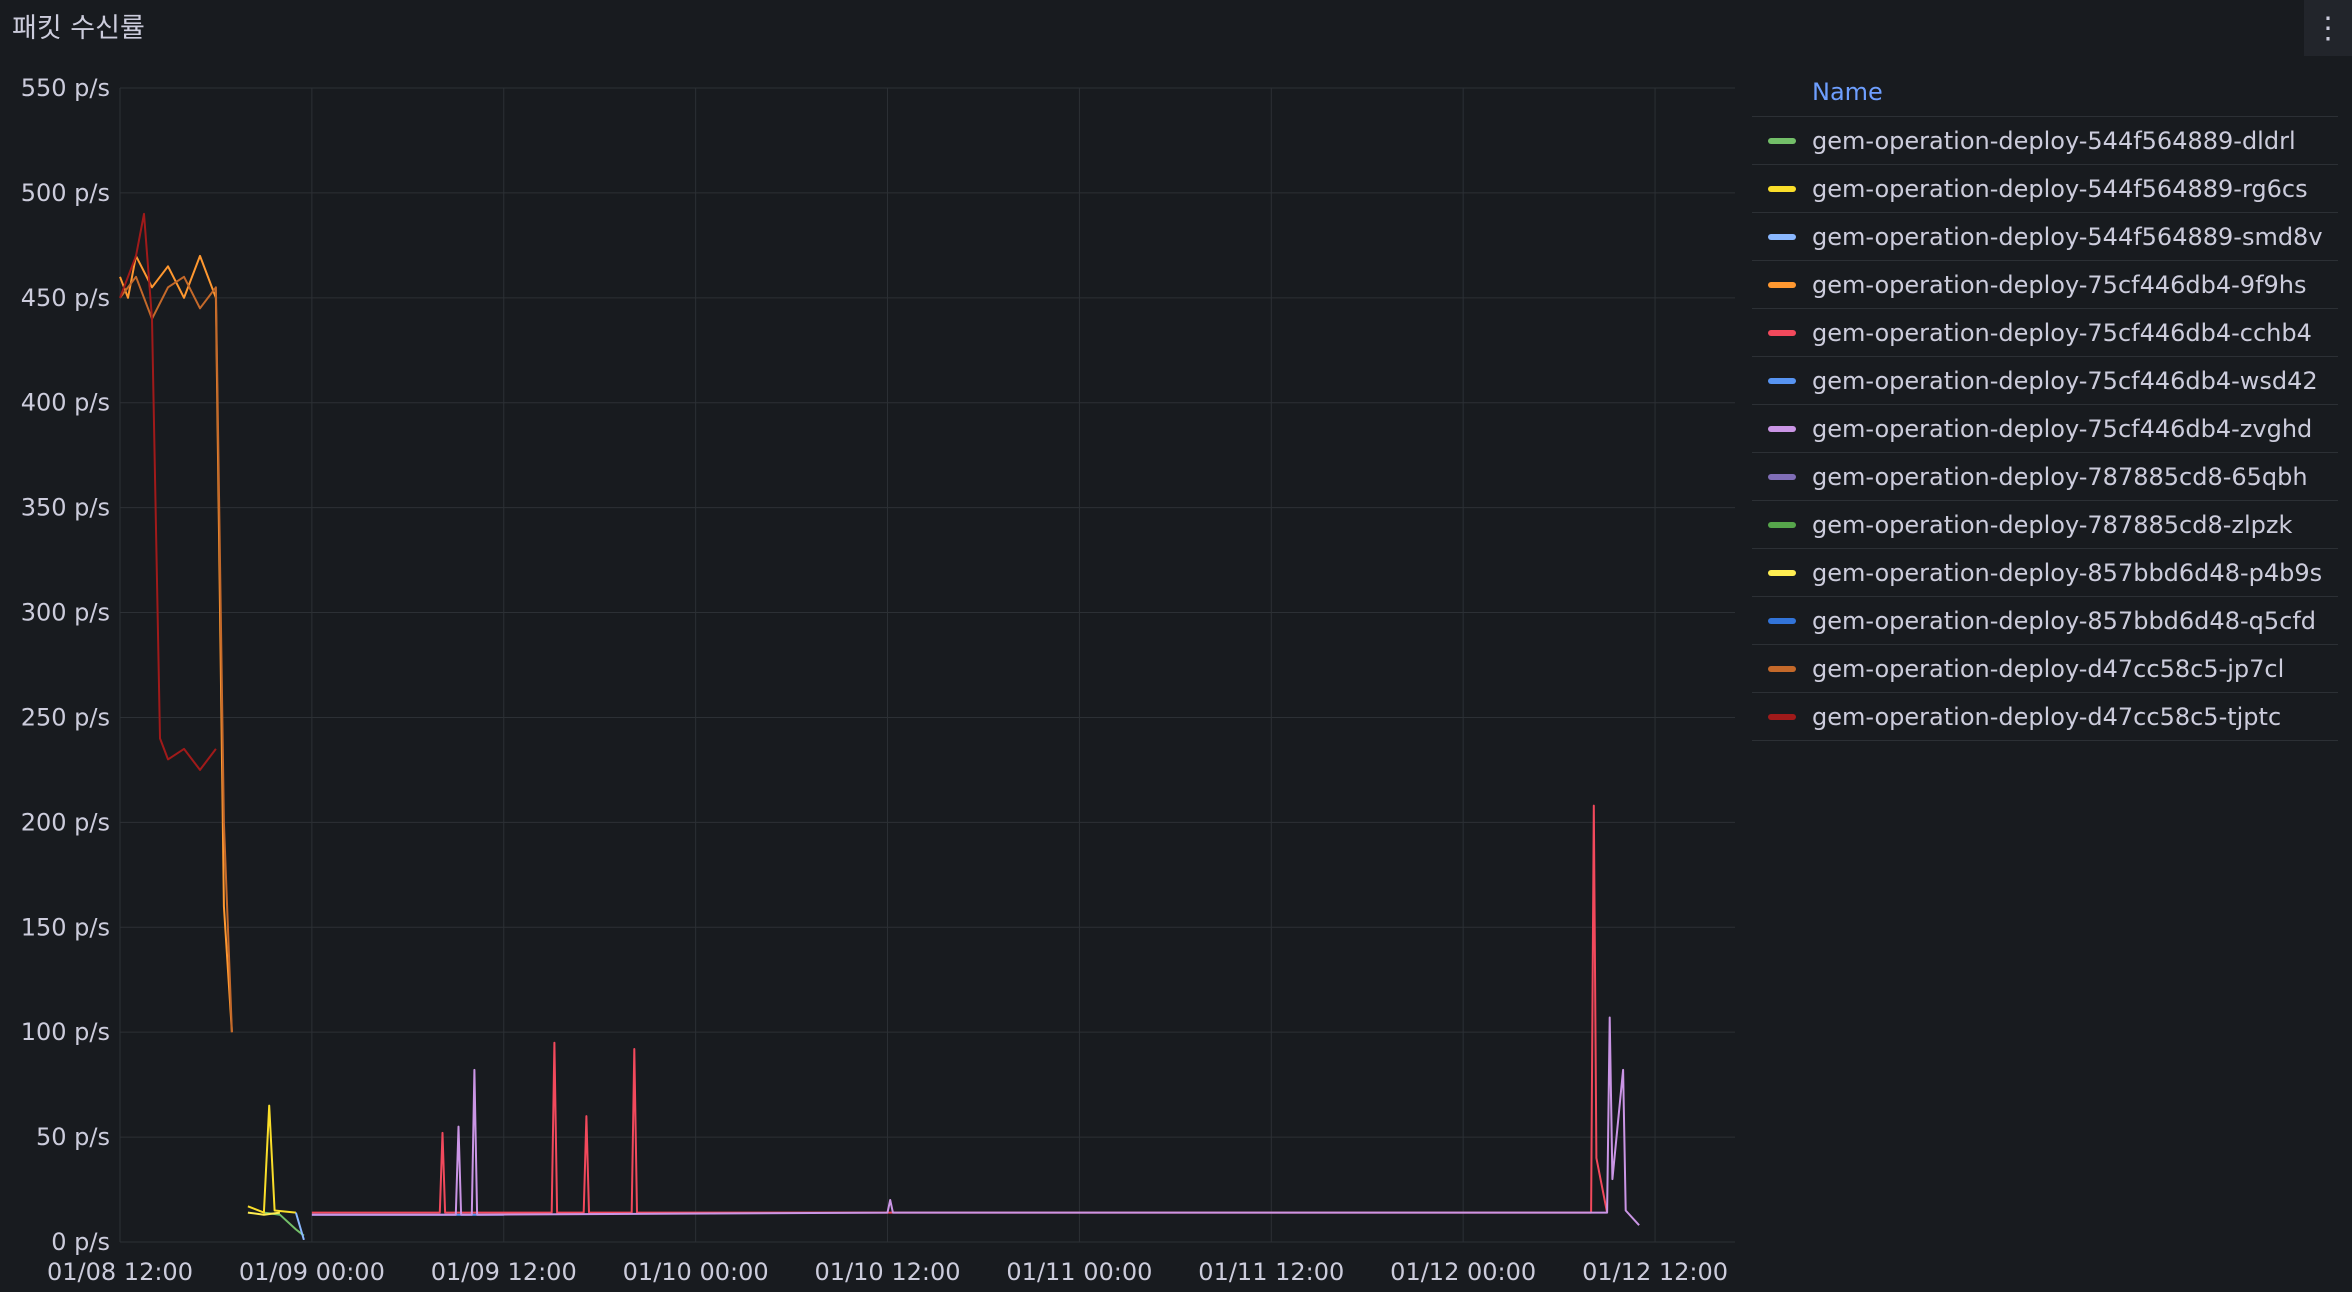 The width and height of the screenshot is (2352, 1292). I want to click on y-tick-label: 450 p/s, so click(65, 298).